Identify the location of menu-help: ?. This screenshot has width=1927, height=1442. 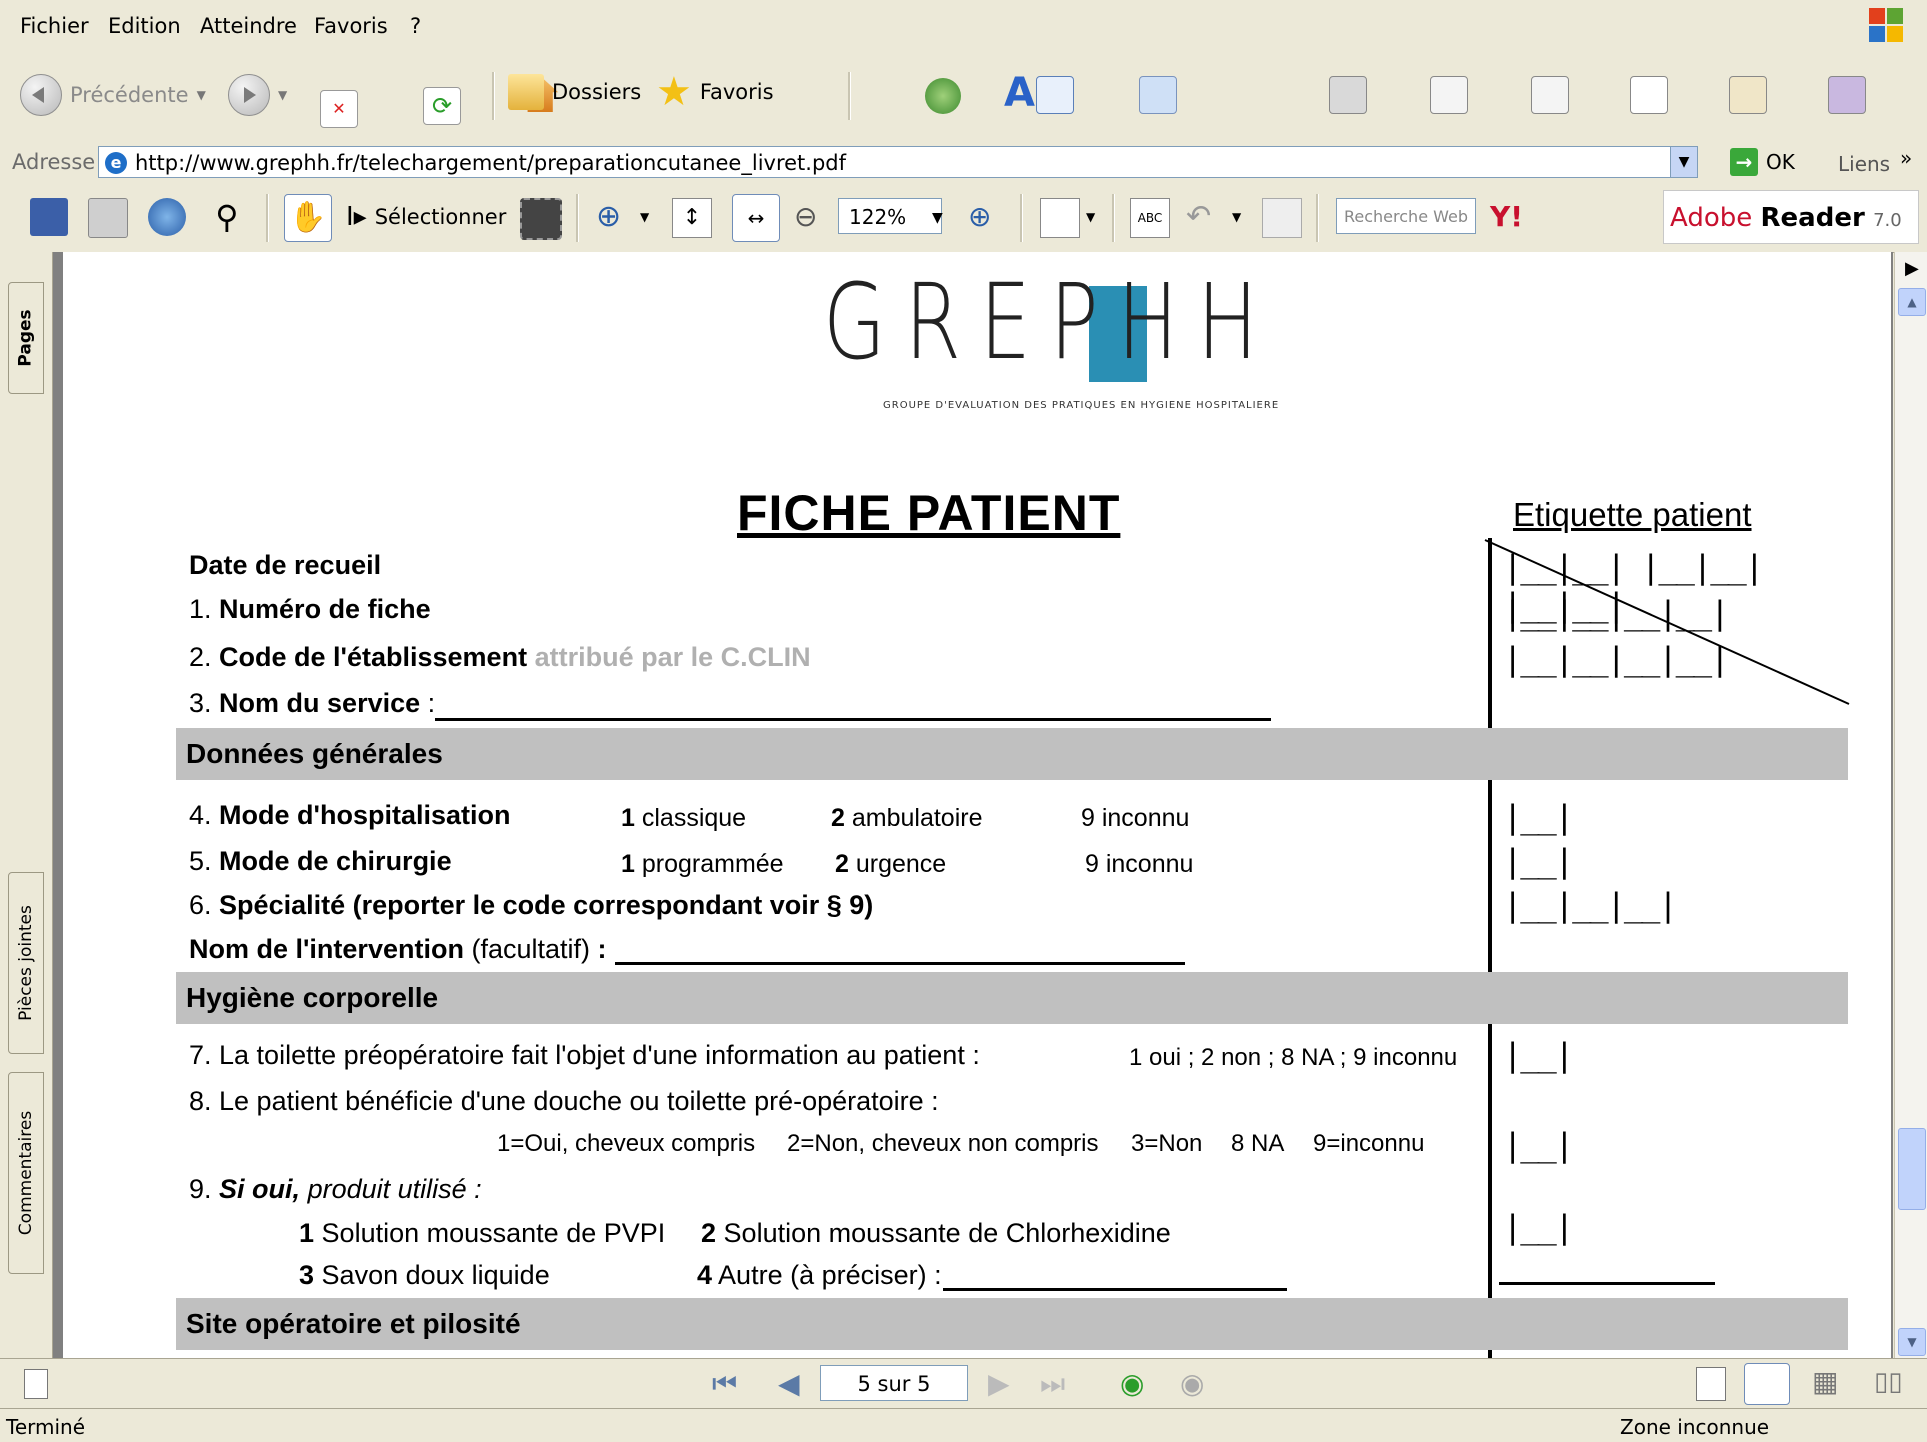
(415, 26).